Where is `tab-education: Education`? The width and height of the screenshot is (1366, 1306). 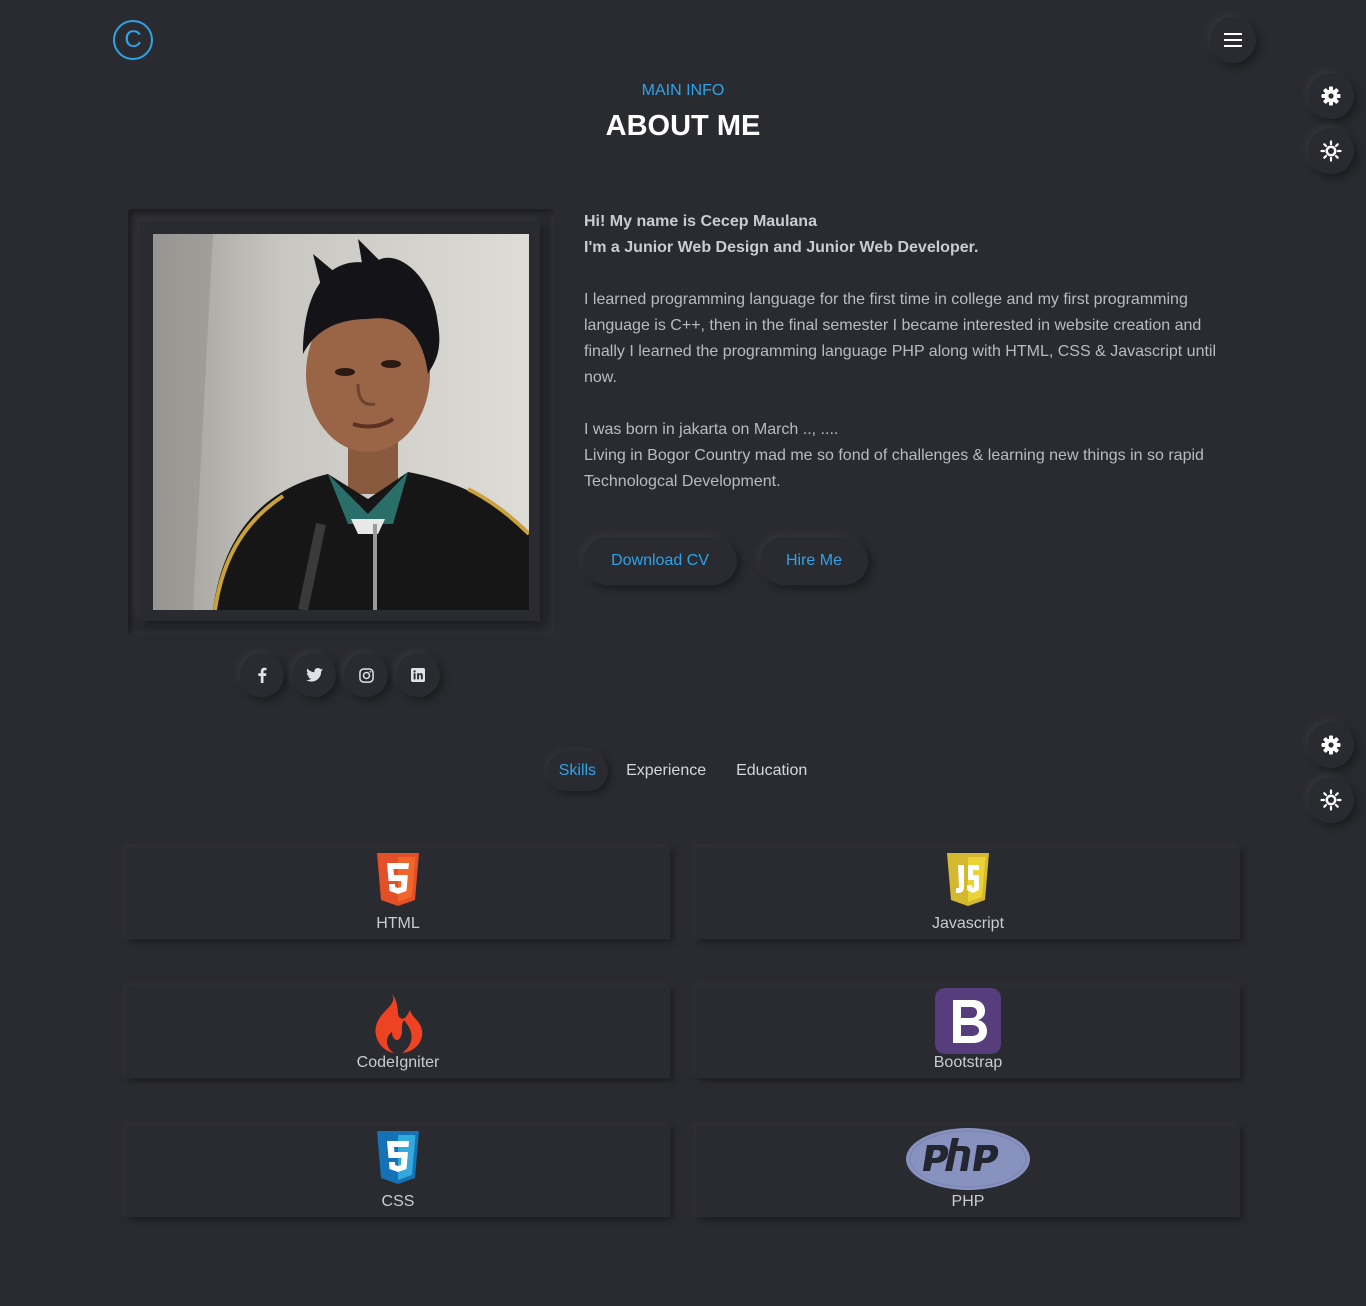 tab-education: Education is located at coordinates (771, 771).